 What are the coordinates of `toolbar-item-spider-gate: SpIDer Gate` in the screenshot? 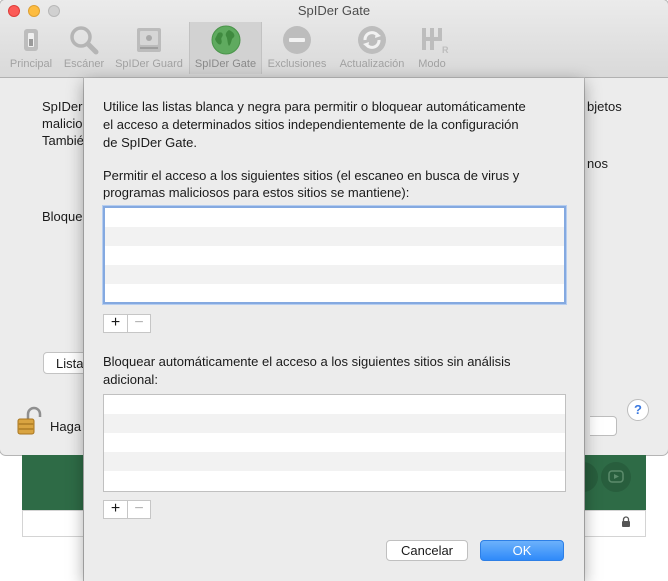 It's located at (225, 48).